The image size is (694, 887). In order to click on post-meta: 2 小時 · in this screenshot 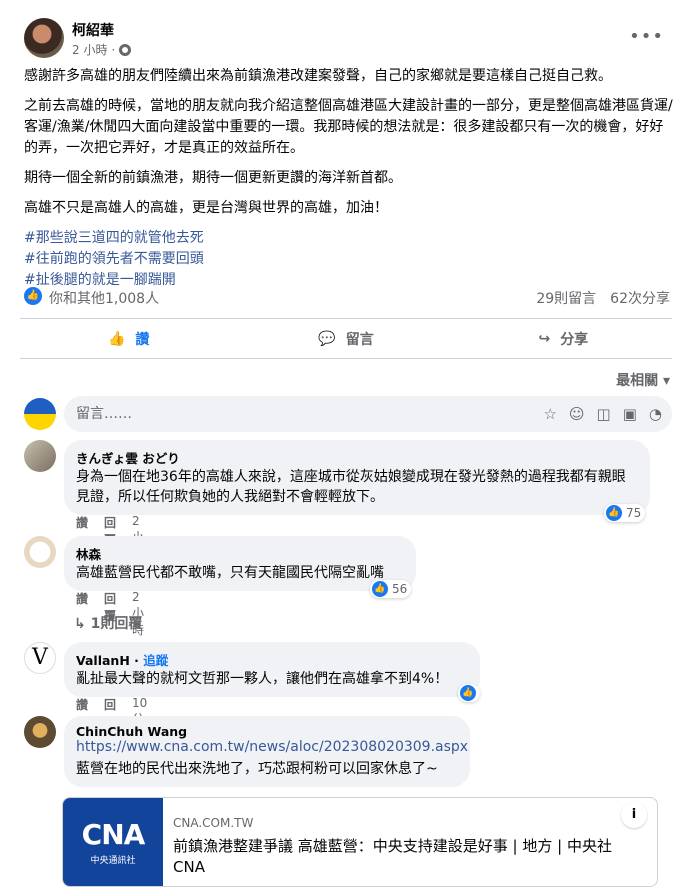, I will do `click(102, 49)`.